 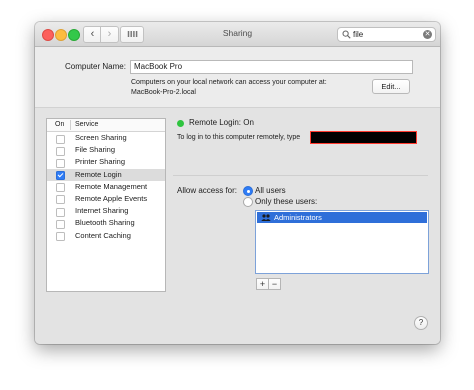 I want to click on allow-access-label: Allow access for:, so click(x=207, y=190).